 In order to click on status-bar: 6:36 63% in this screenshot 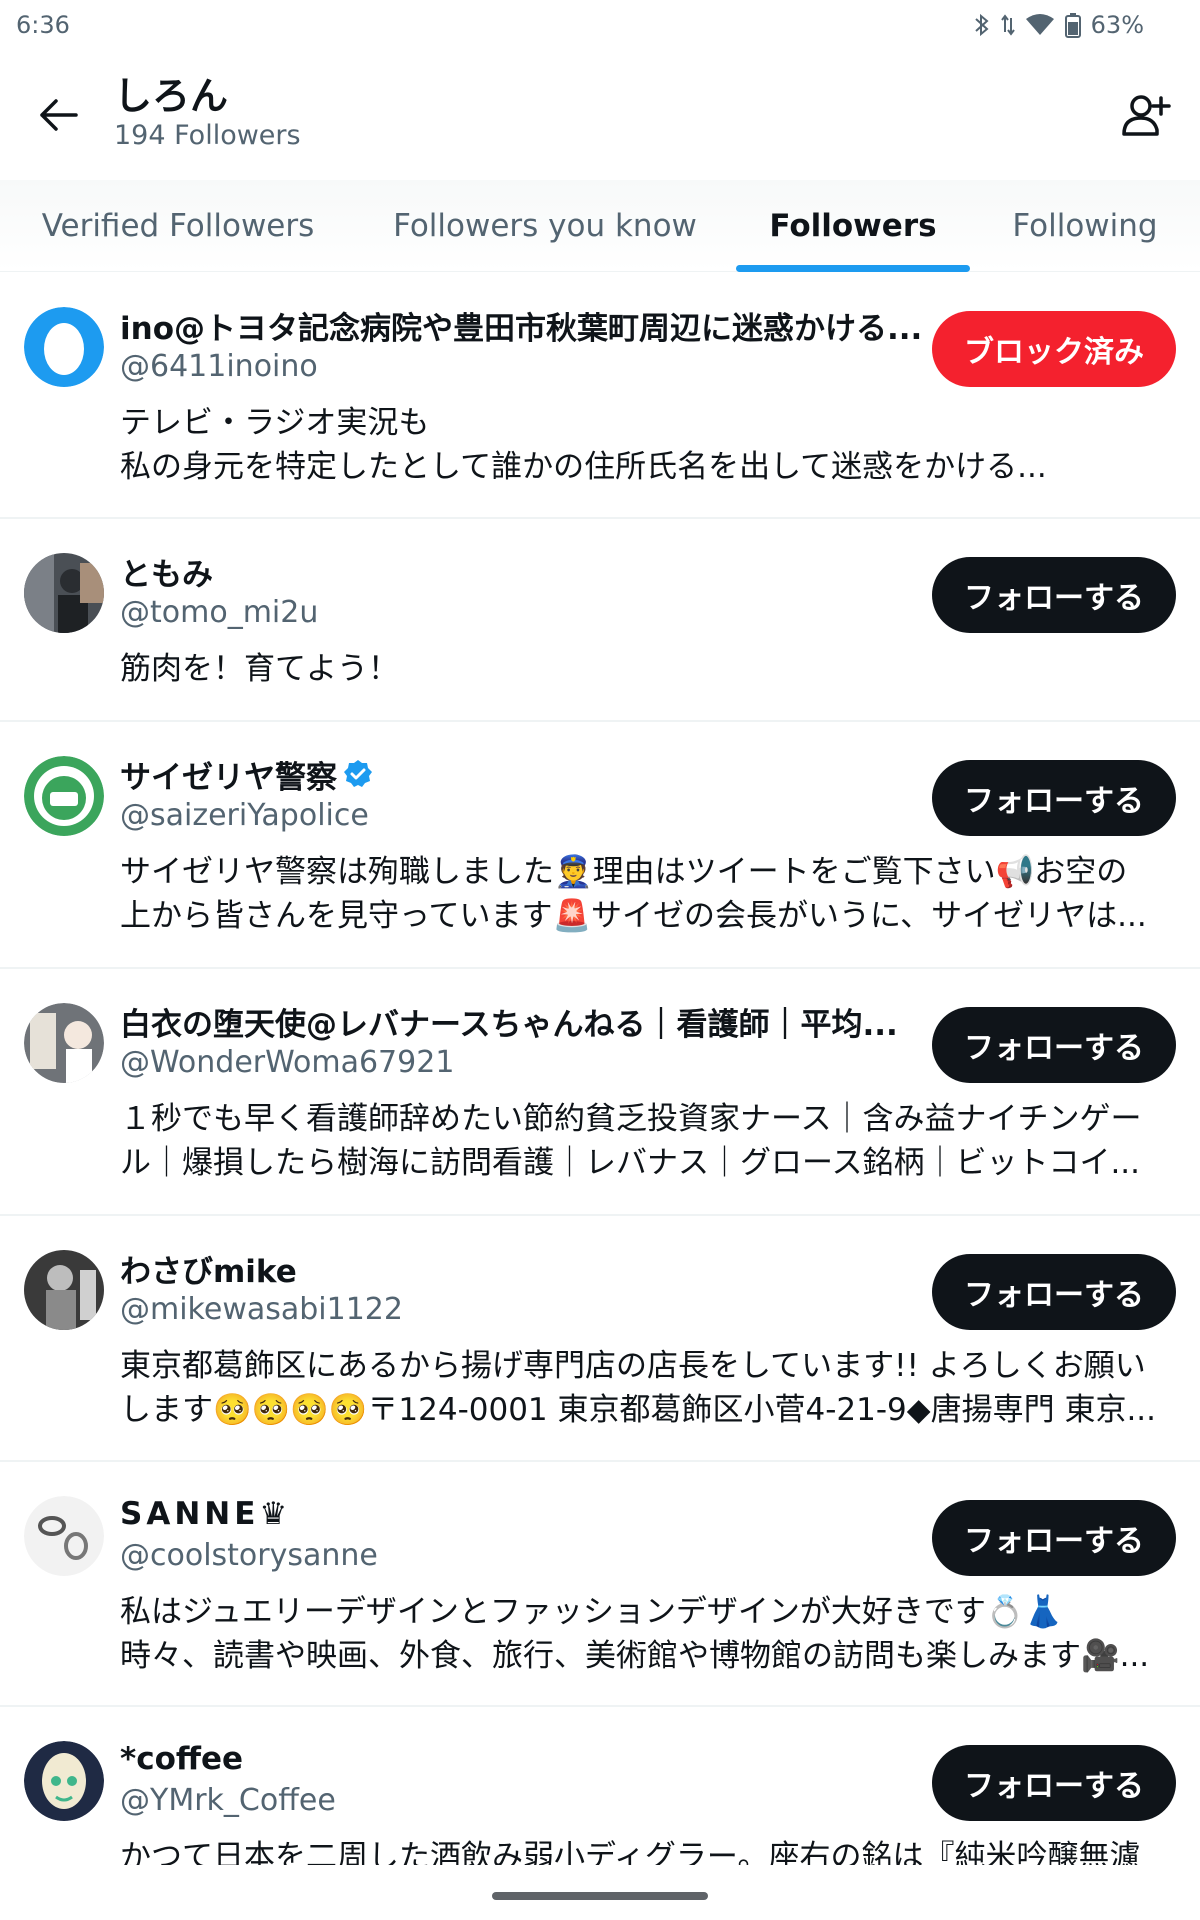, I will do `click(600, 25)`.